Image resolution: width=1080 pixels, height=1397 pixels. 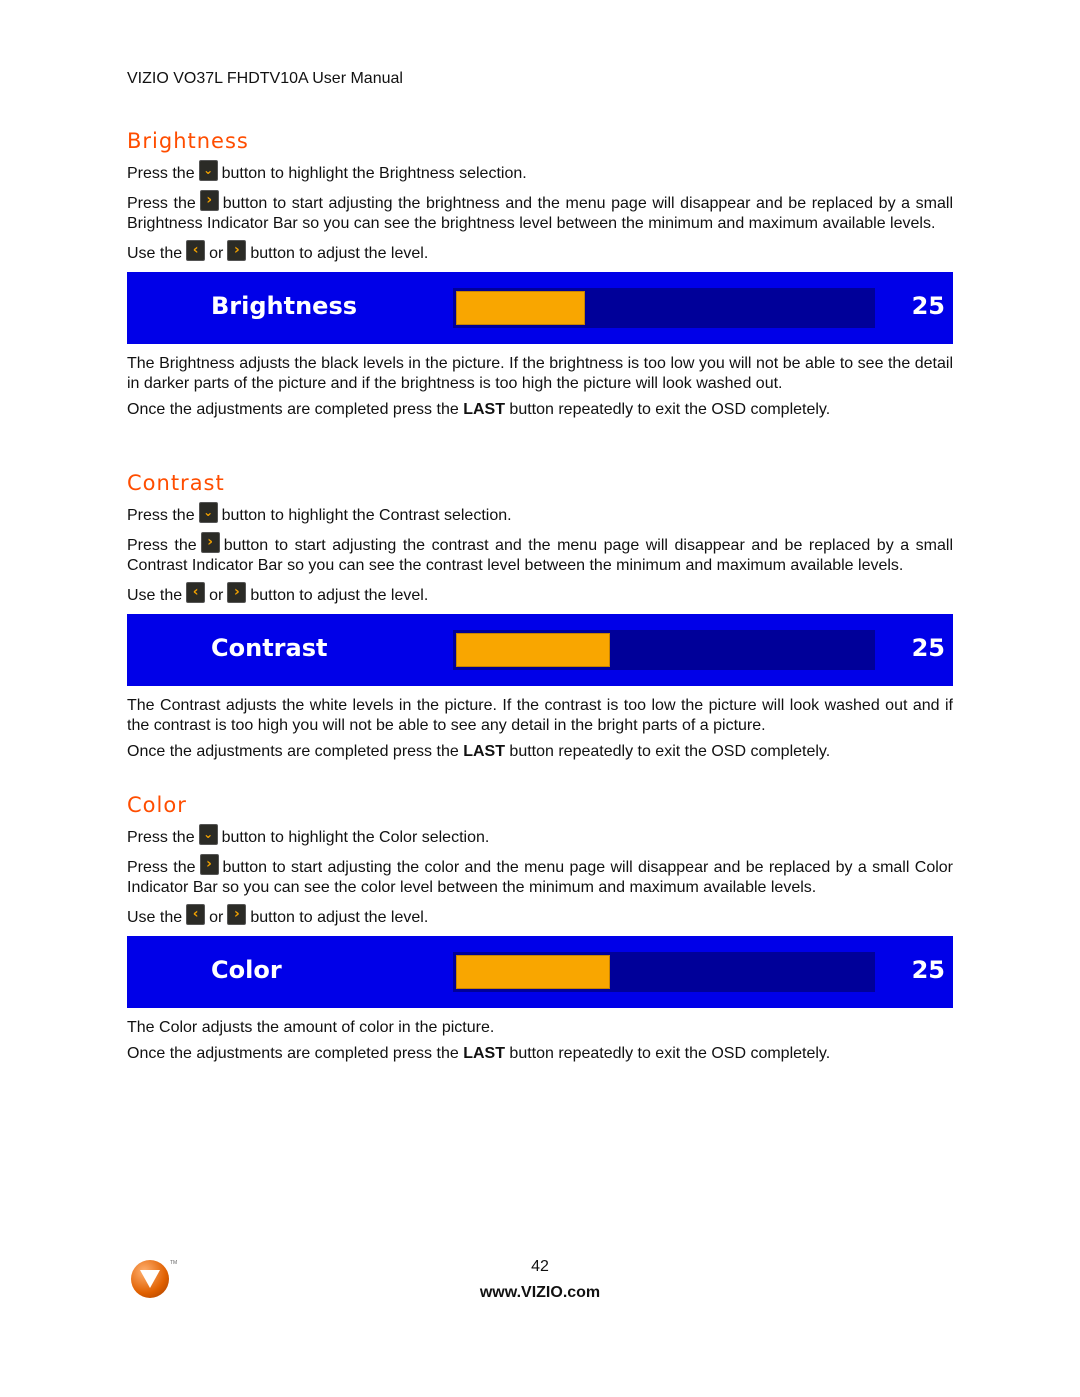 What do you see at coordinates (269, 648) in the screenshot?
I see `osd-label: Contrast` at bounding box center [269, 648].